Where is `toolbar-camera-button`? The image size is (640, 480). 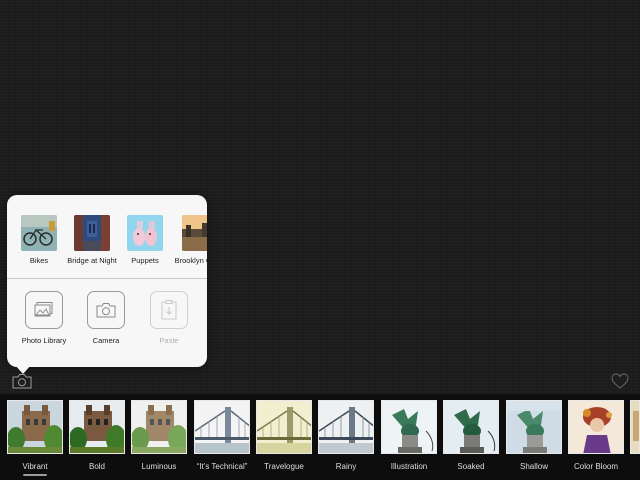 toolbar-camera-button is located at coordinates (22, 381).